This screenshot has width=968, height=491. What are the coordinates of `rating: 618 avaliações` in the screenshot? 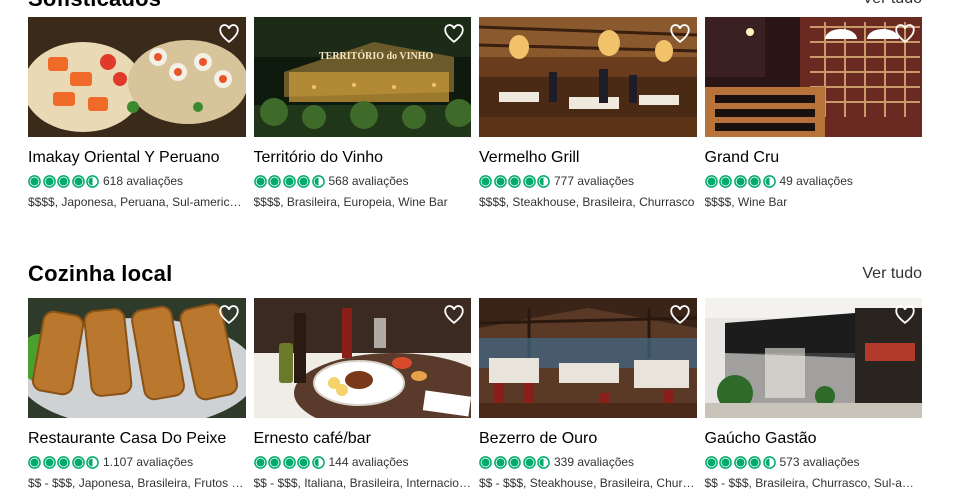 It's located at (137, 181).